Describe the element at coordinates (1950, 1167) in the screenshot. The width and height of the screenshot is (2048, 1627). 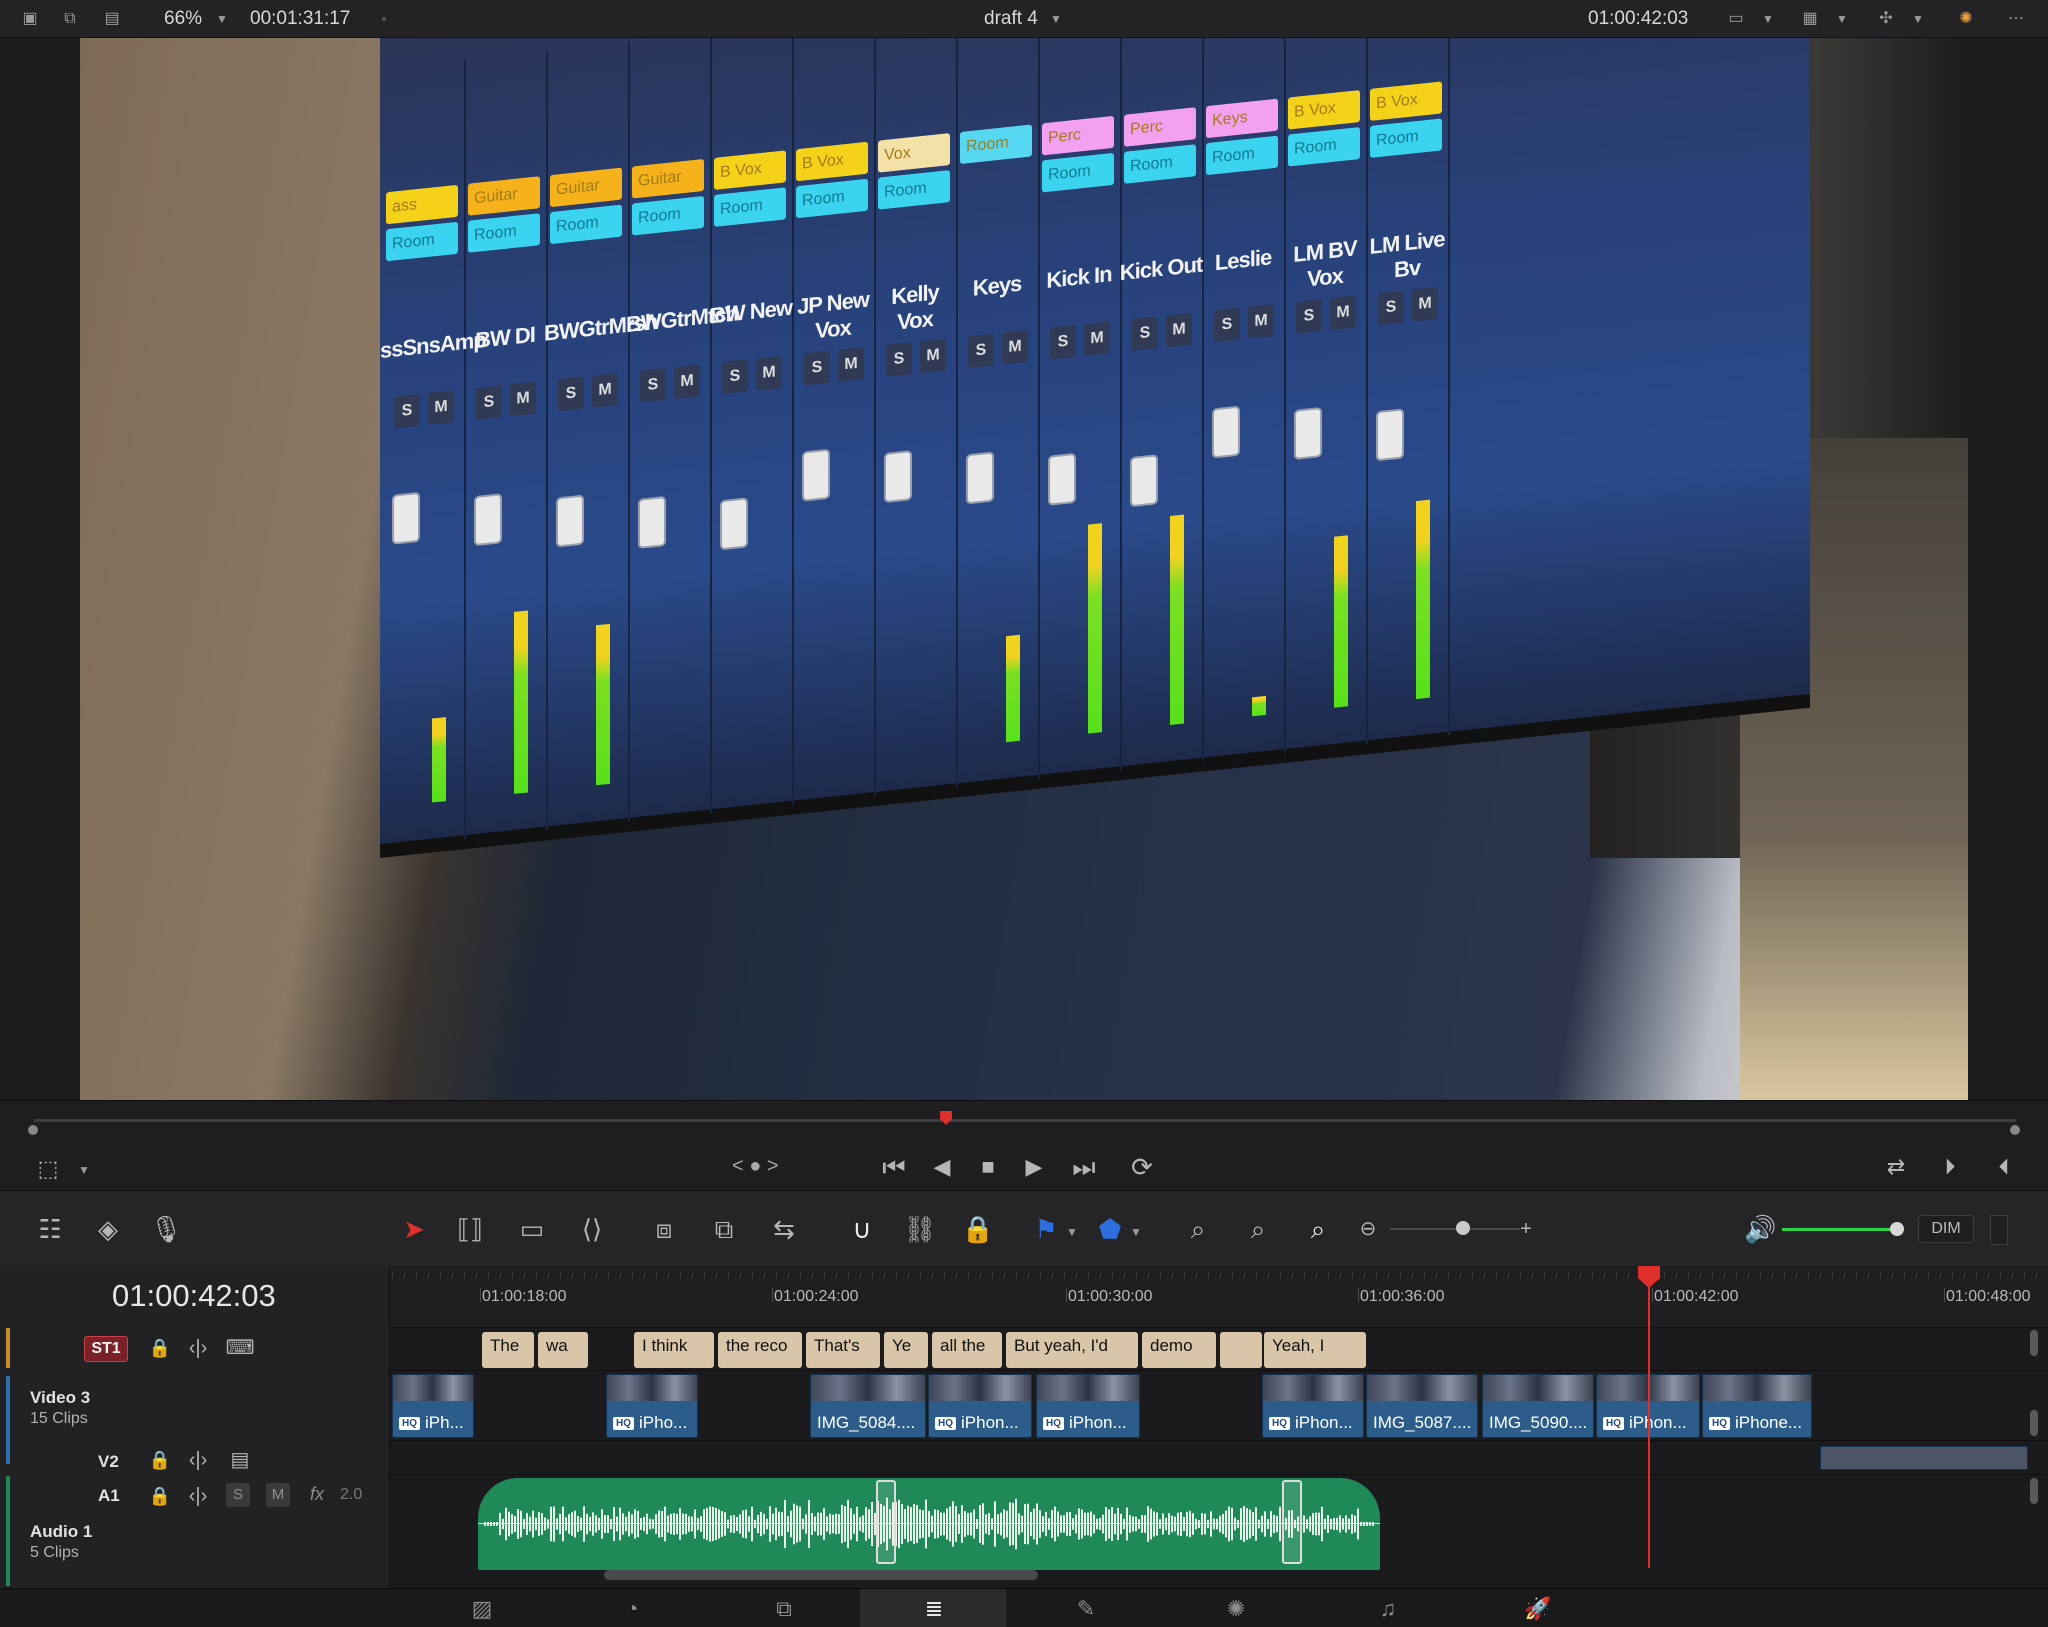
I see `next-edit-icon: ⏵` at that location.